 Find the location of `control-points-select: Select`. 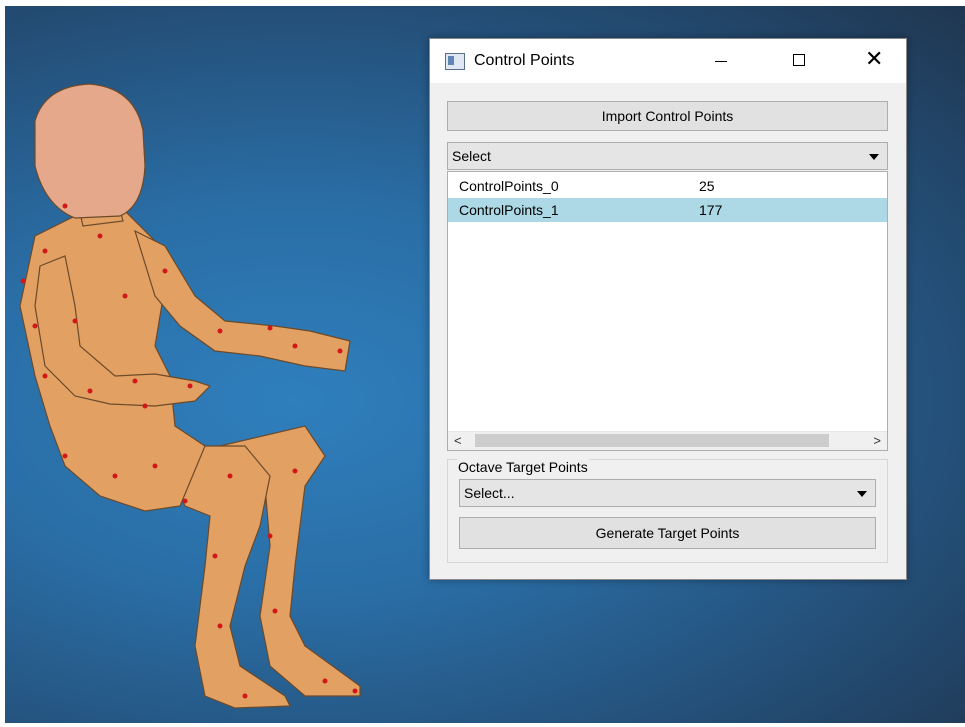

control-points-select: Select is located at coordinates (667, 156).